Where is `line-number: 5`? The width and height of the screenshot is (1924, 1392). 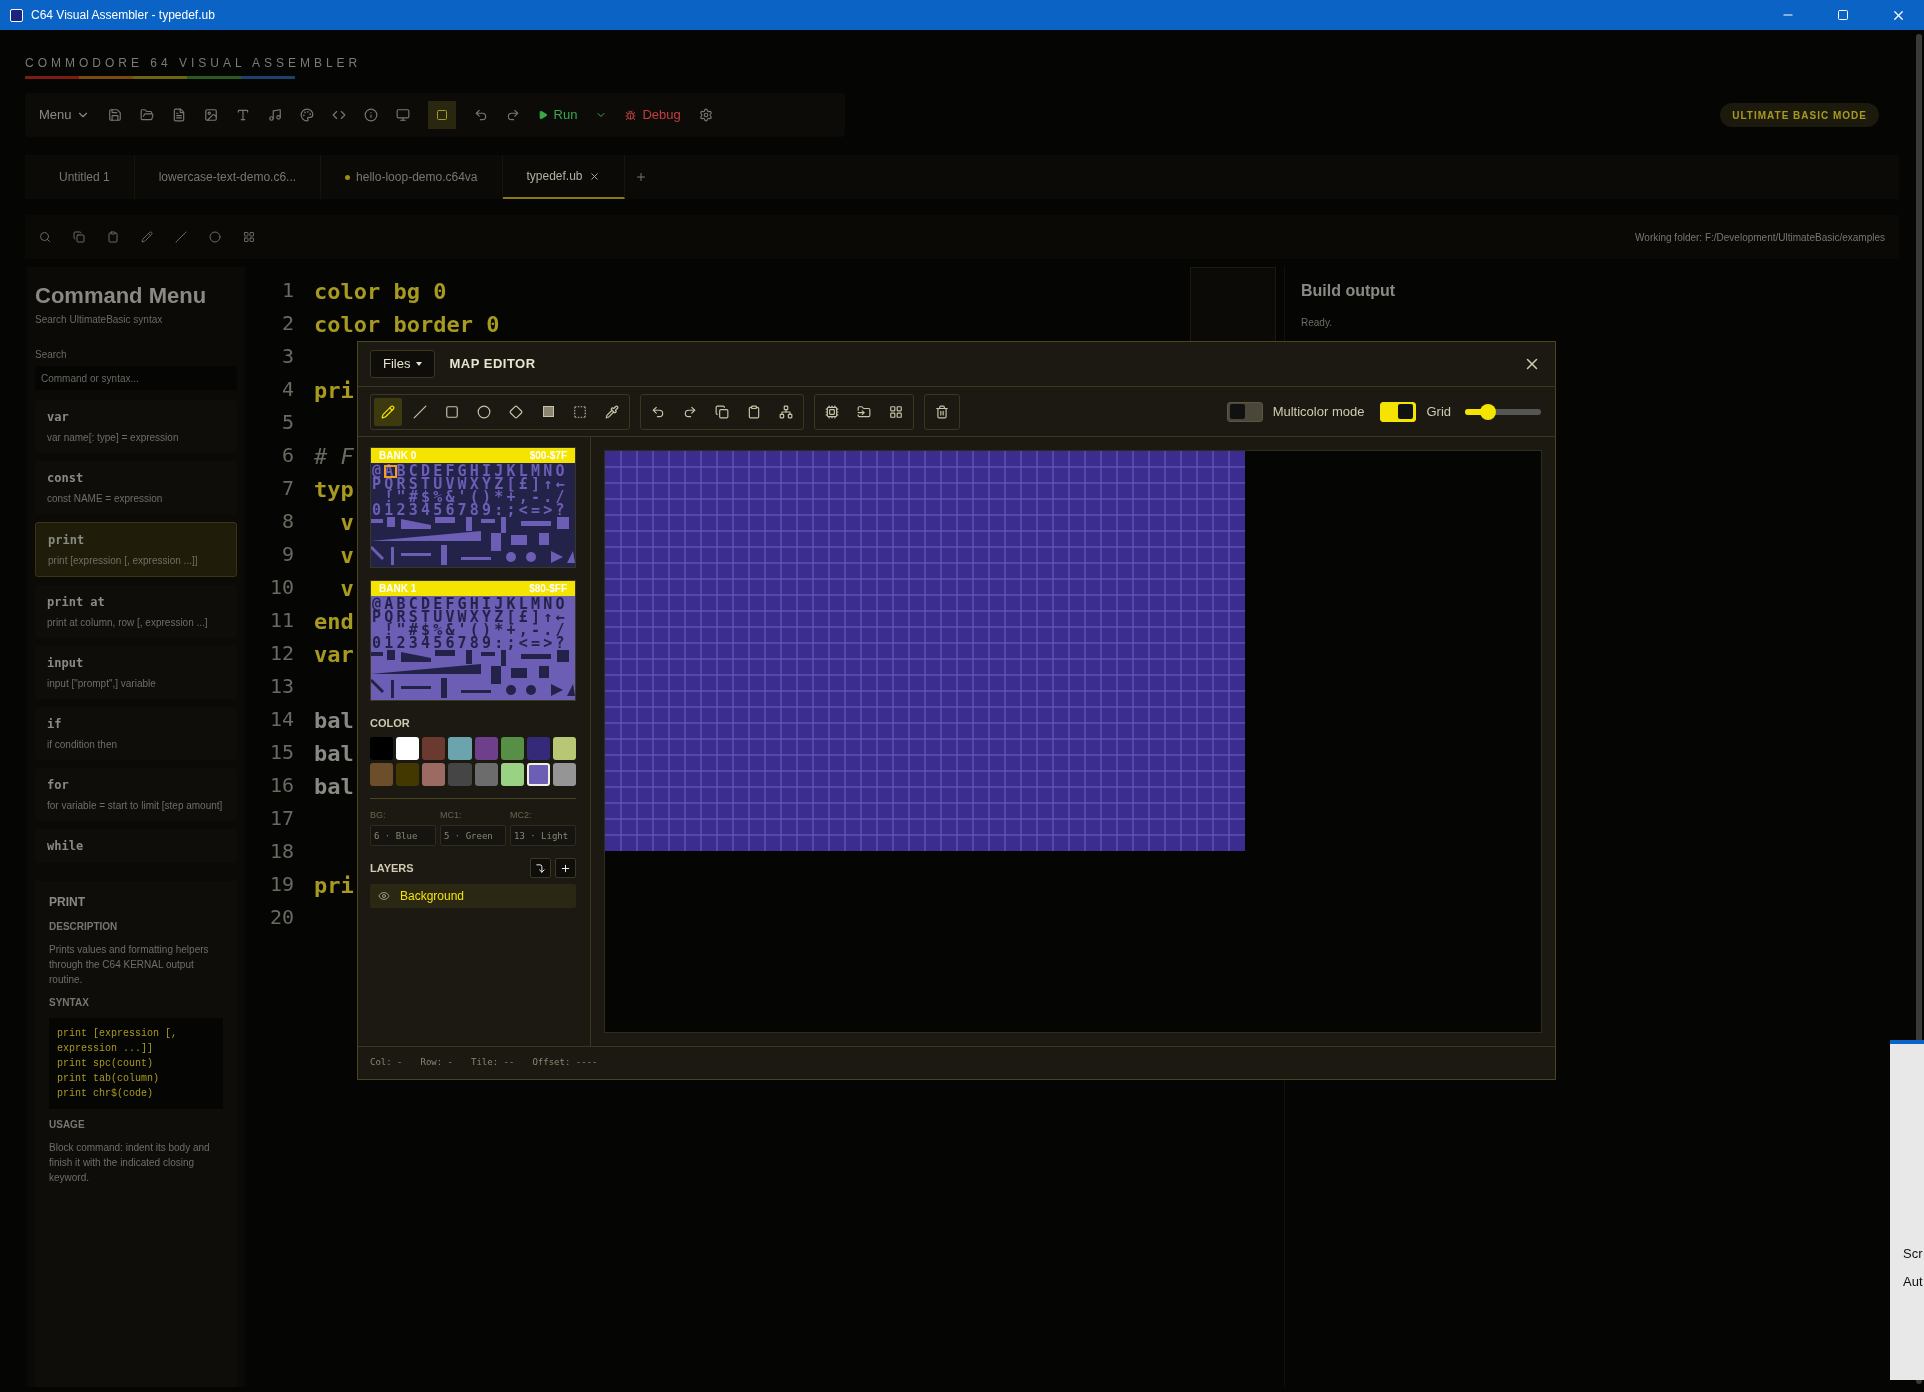 line-number: 5 is located at coordinates (287, 422).